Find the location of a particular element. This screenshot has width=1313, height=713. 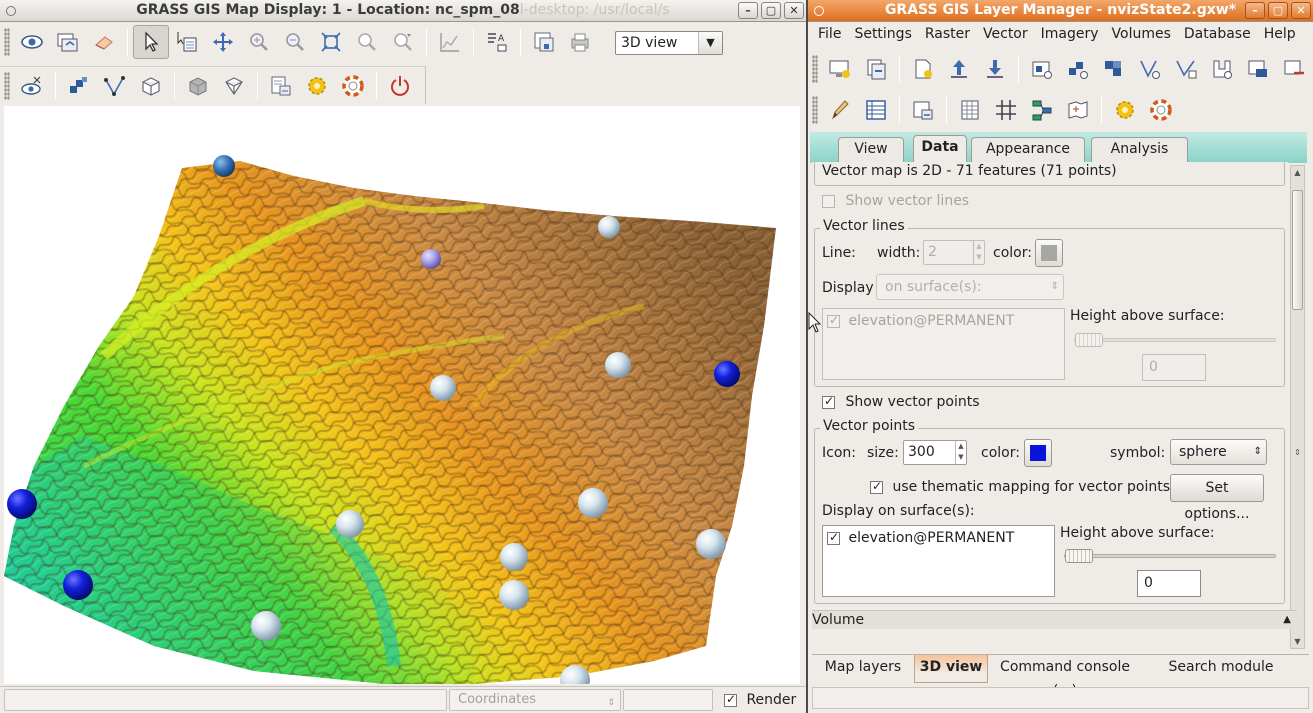

add-overlay-icon is located at coordinates (1258, 69).